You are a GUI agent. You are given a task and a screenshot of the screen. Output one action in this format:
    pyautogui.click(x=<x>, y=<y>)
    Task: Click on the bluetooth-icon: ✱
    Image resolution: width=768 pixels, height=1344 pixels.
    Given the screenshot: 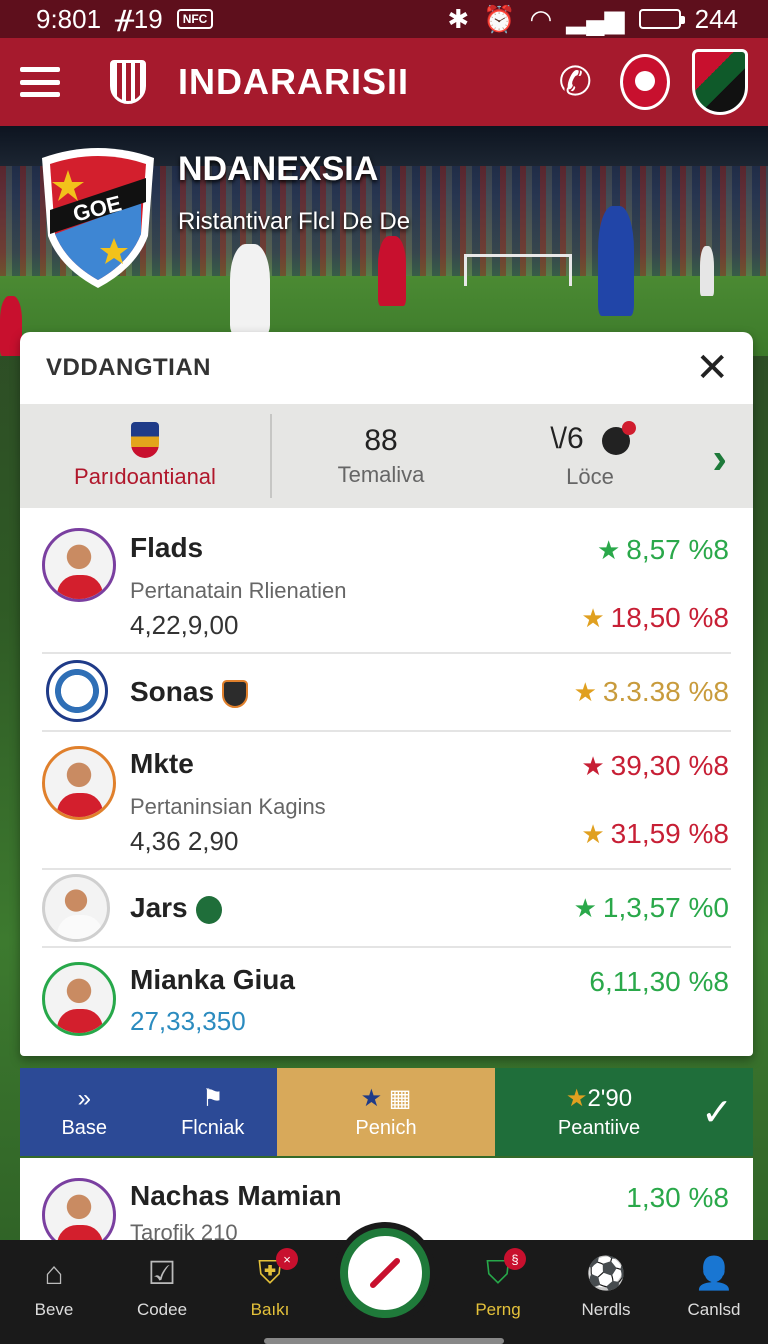 What is the action you would take?
    pyautogui.click(x=458, y=18)
    